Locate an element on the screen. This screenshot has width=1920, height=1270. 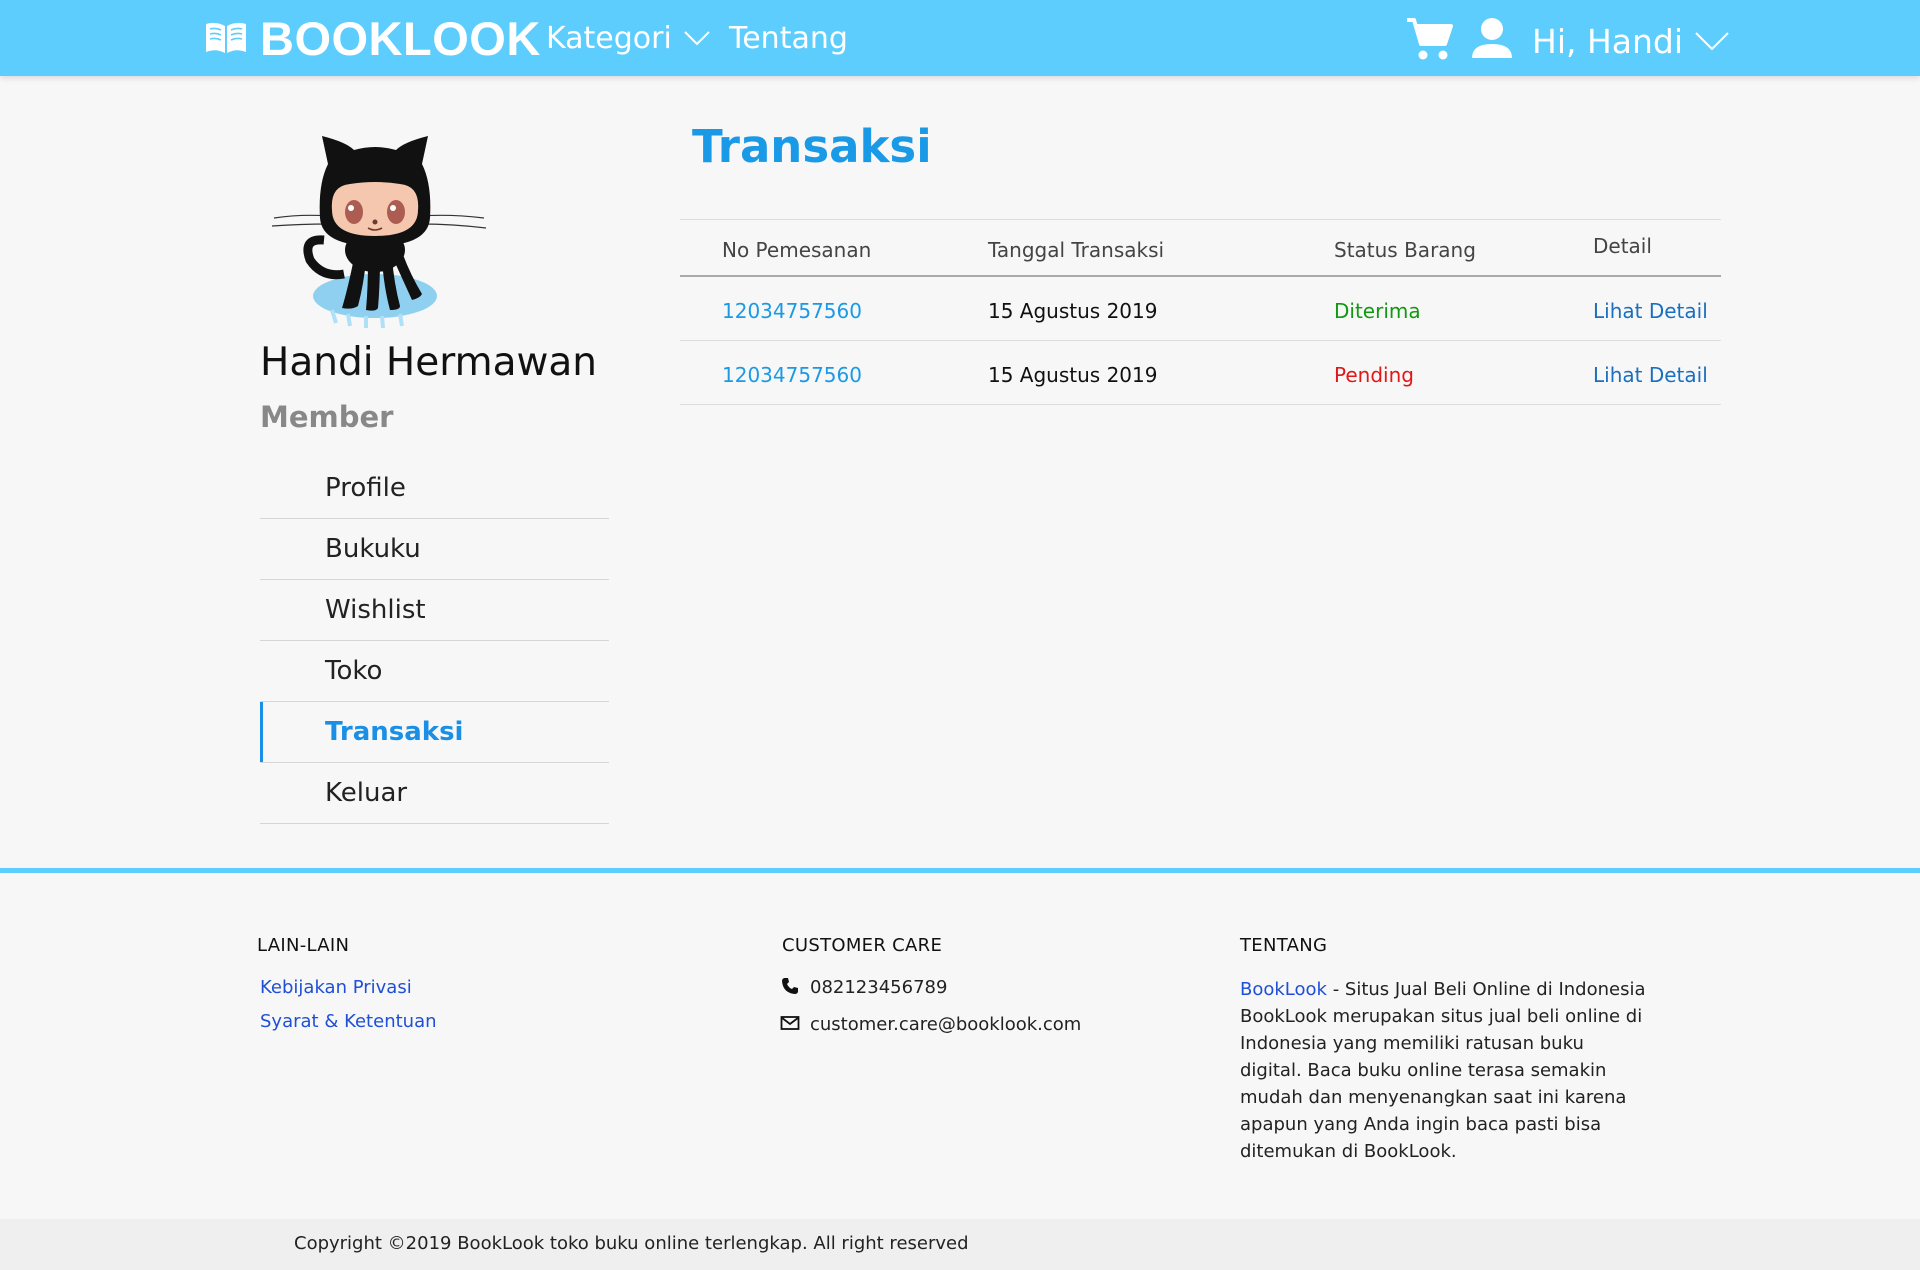
column-header: No Pemesanan is located at coordinates (797, 250).